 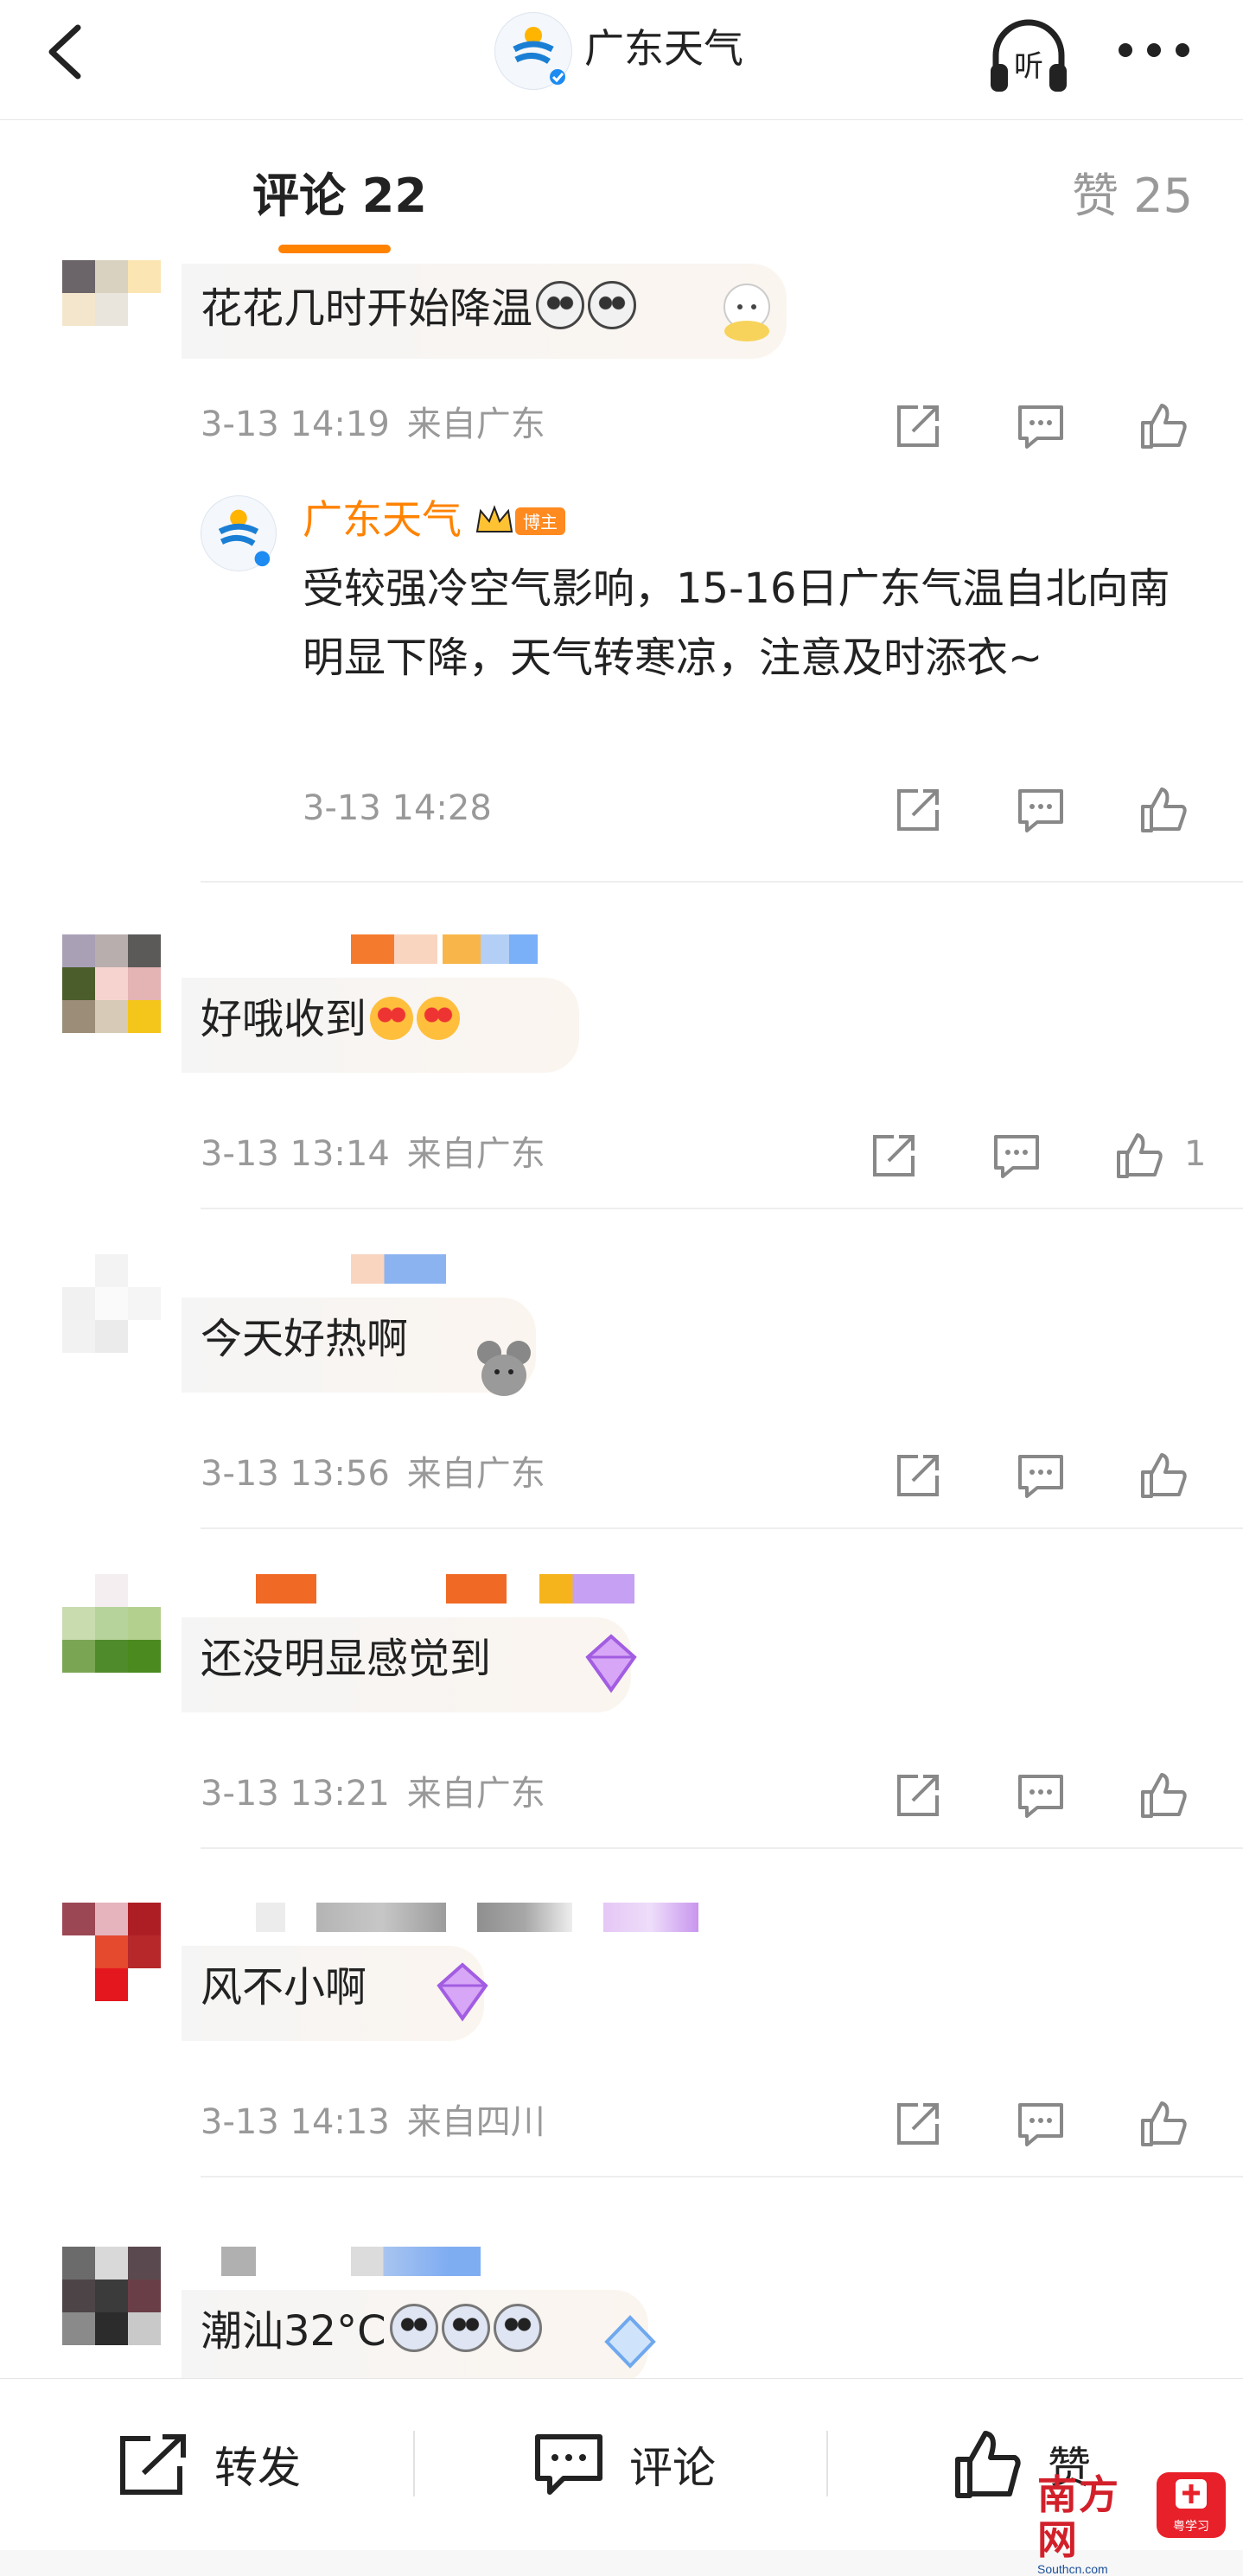 I want to click on crown-badge-icon: 博主, so click(x=520, y=520).